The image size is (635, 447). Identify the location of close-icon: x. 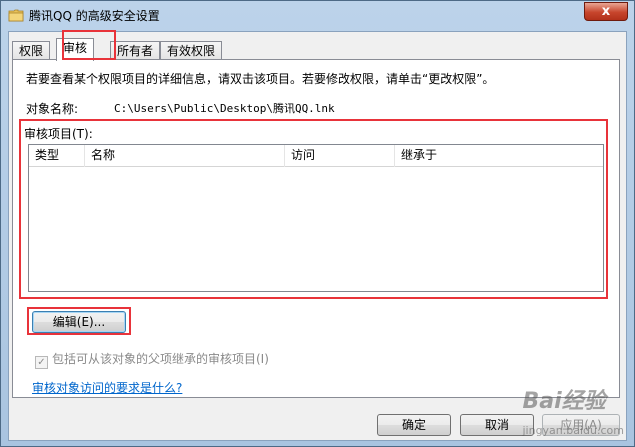
(606, 11).